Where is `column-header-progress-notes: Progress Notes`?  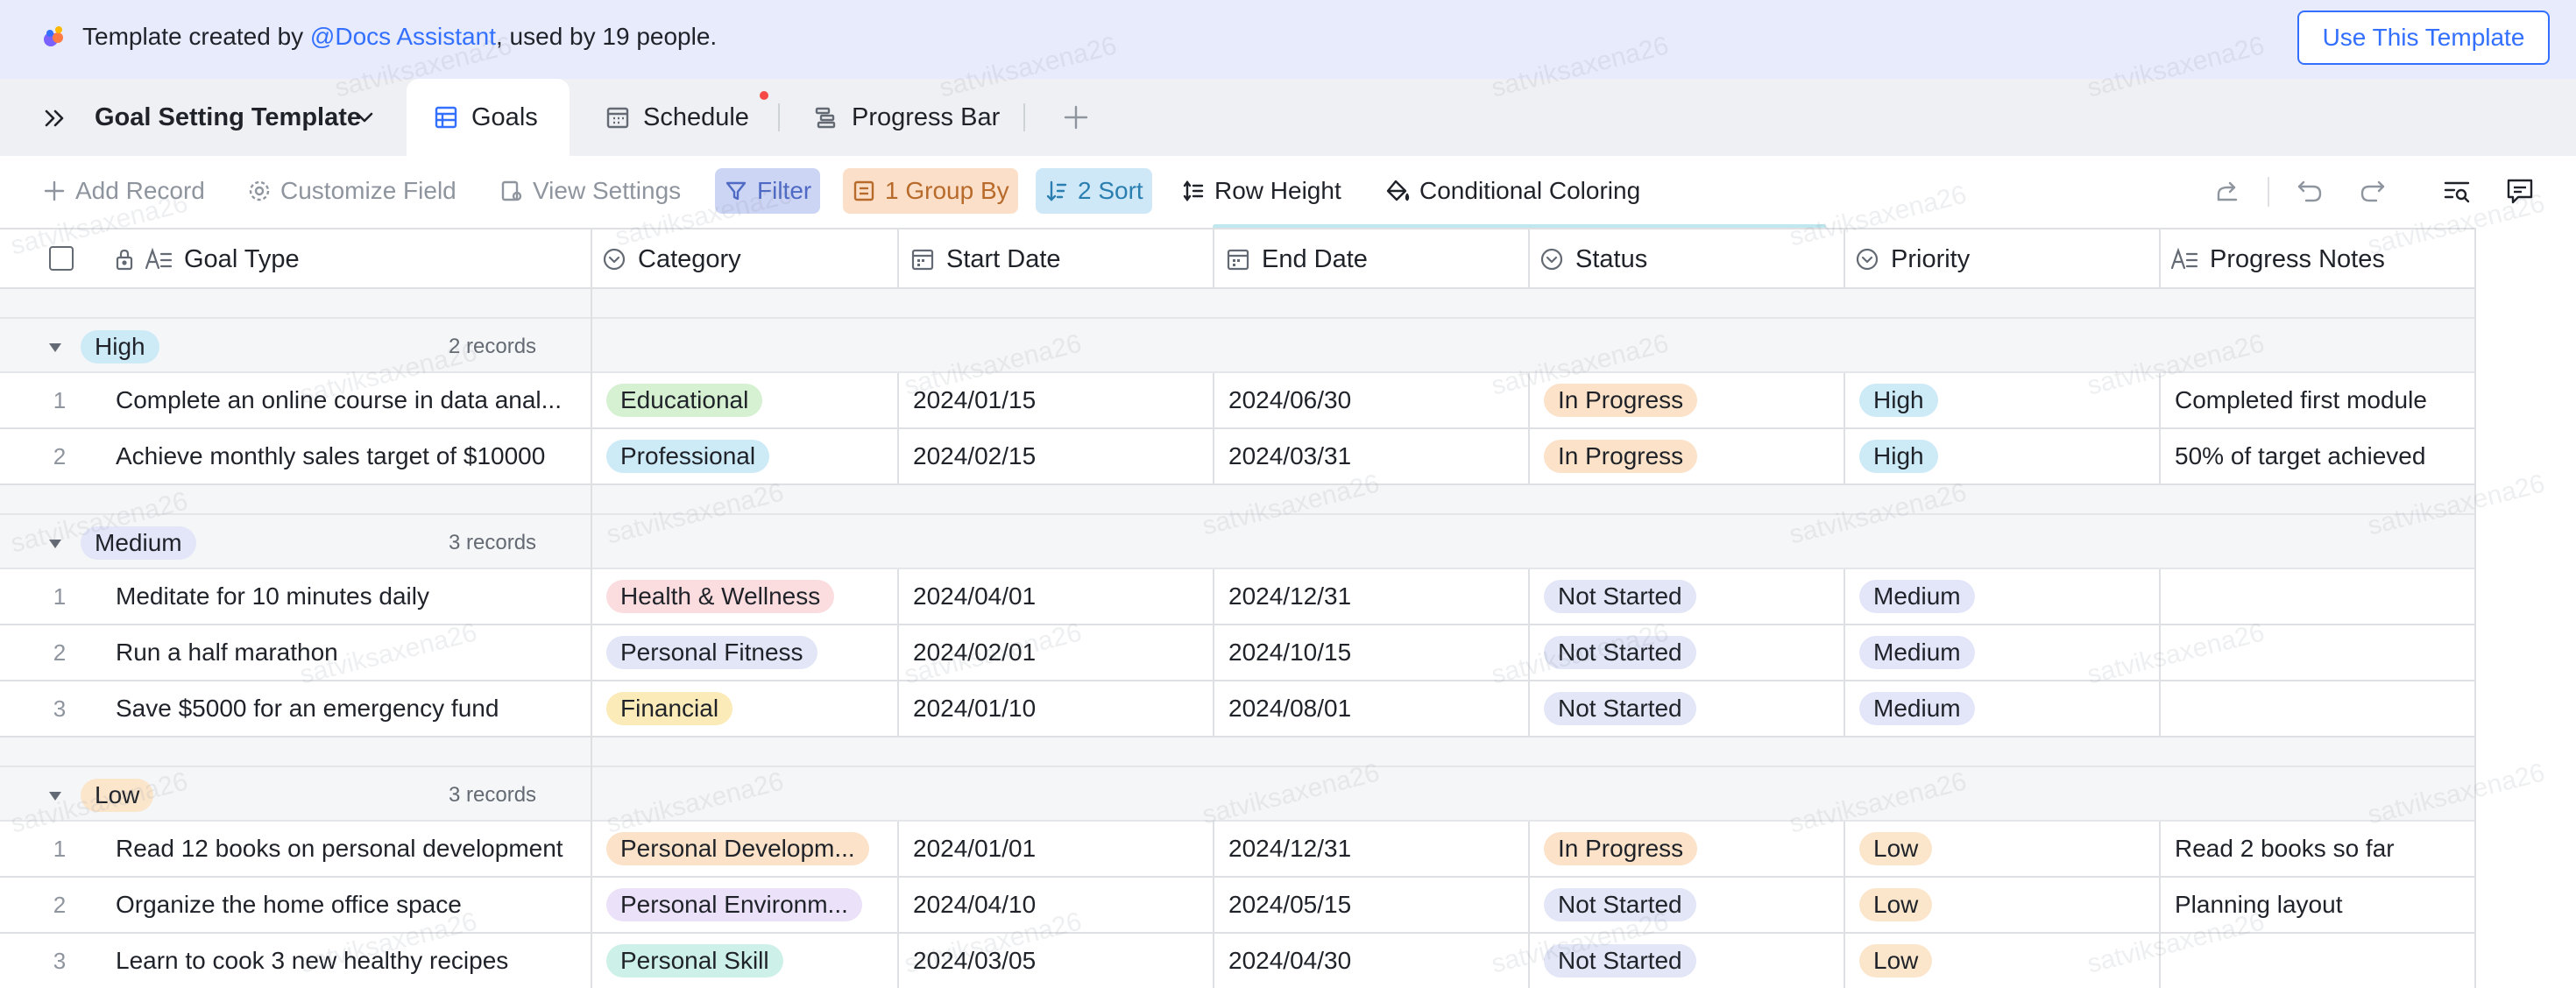
column-header-progress-notes: Progress Notes is located at coordinates (2277, 259).